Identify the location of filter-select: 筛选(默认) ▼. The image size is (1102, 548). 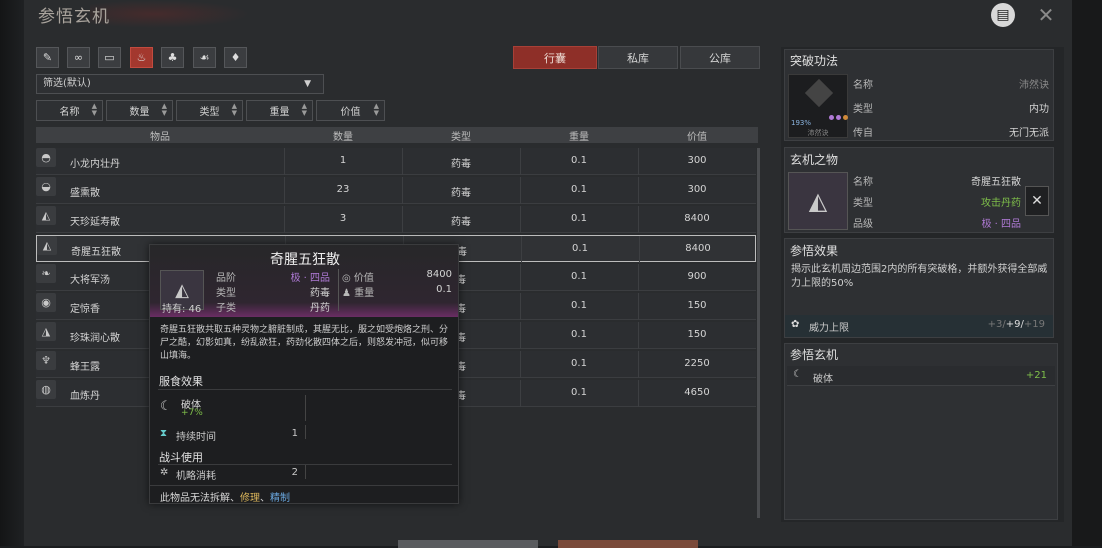
(180, 84).